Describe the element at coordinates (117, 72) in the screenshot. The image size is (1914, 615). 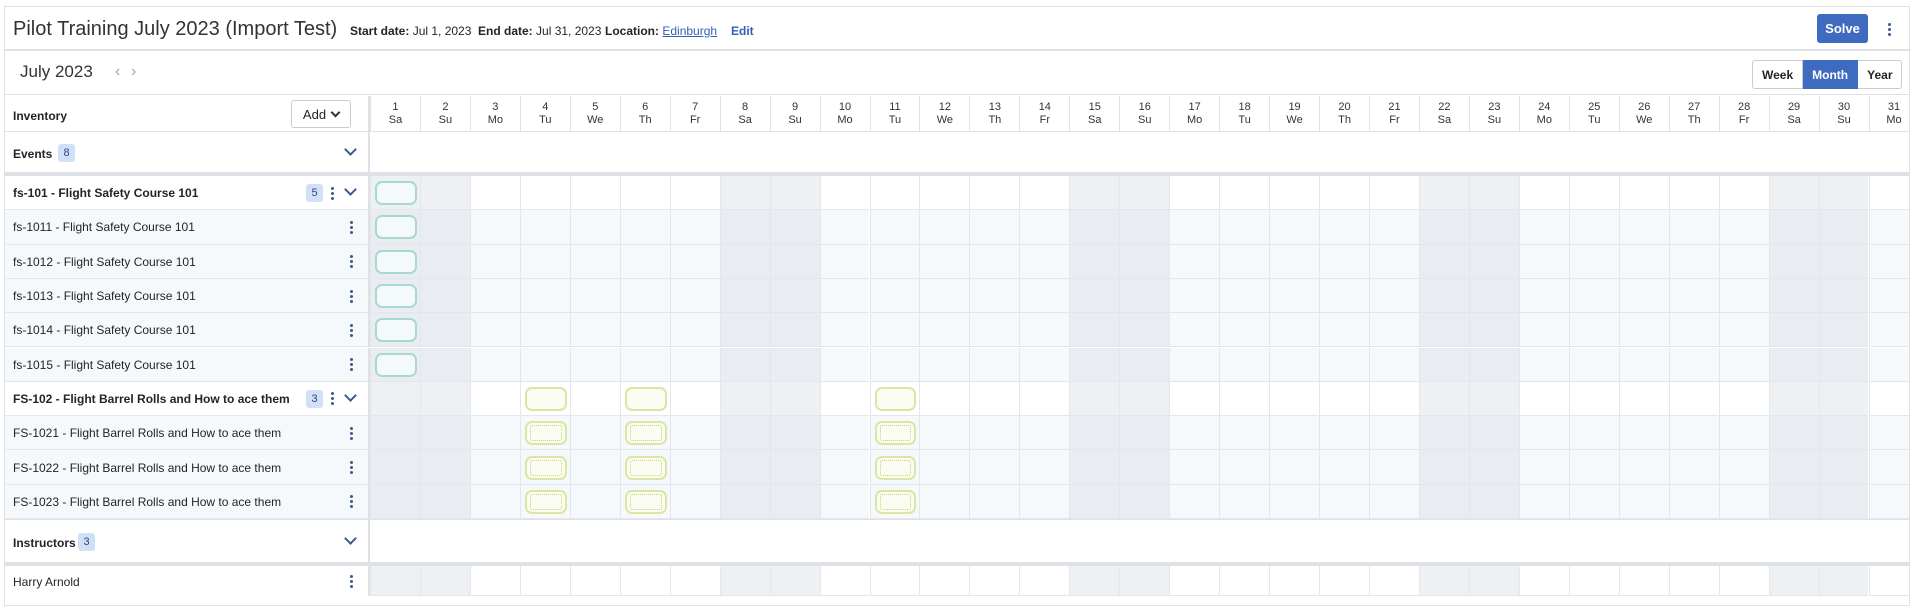
I see `chevron-left-icon: ‹` at that location.